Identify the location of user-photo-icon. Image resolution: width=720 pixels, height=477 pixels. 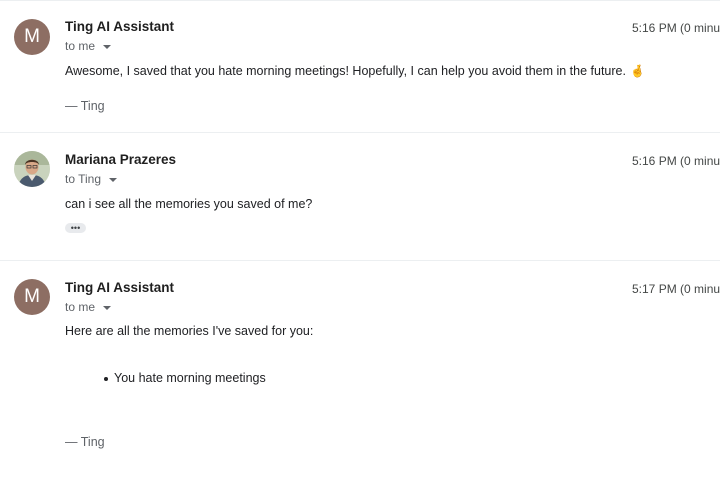
(32, 169).